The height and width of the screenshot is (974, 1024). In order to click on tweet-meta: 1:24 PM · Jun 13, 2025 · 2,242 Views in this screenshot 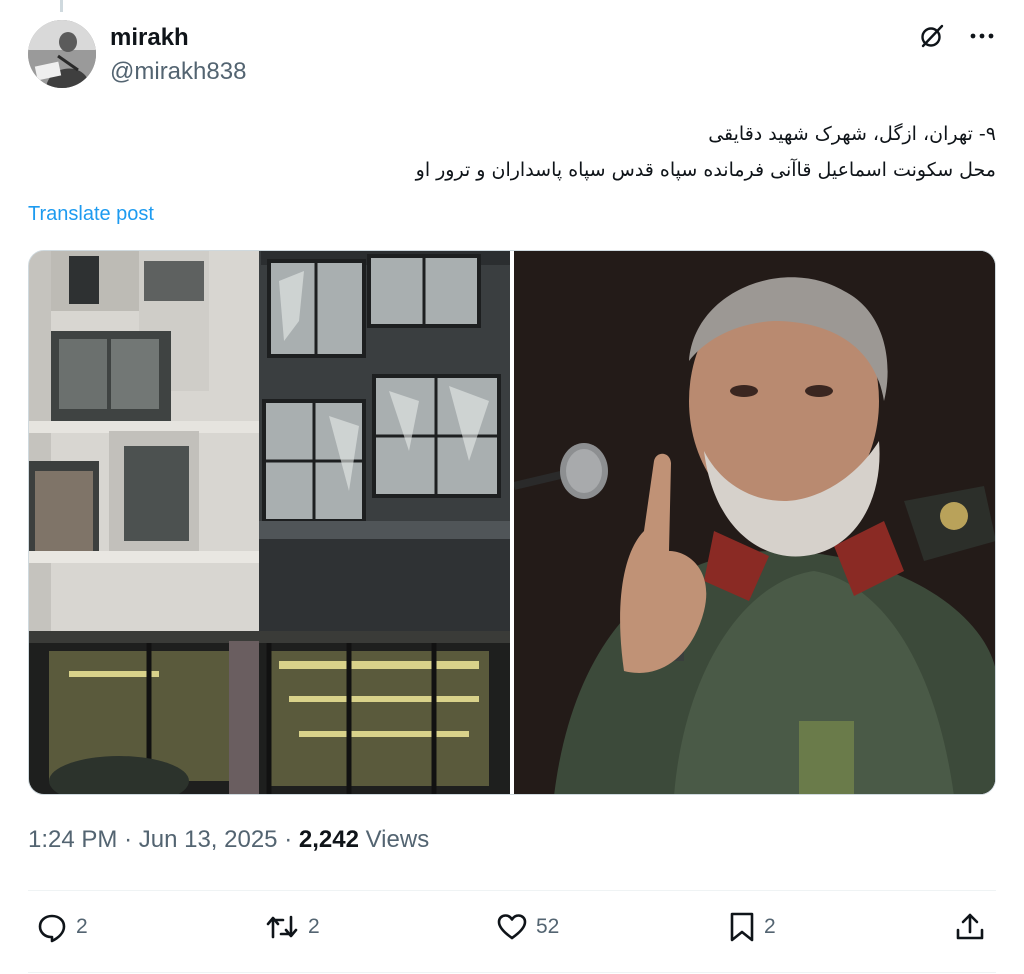, I will do `click(228, 840)`.